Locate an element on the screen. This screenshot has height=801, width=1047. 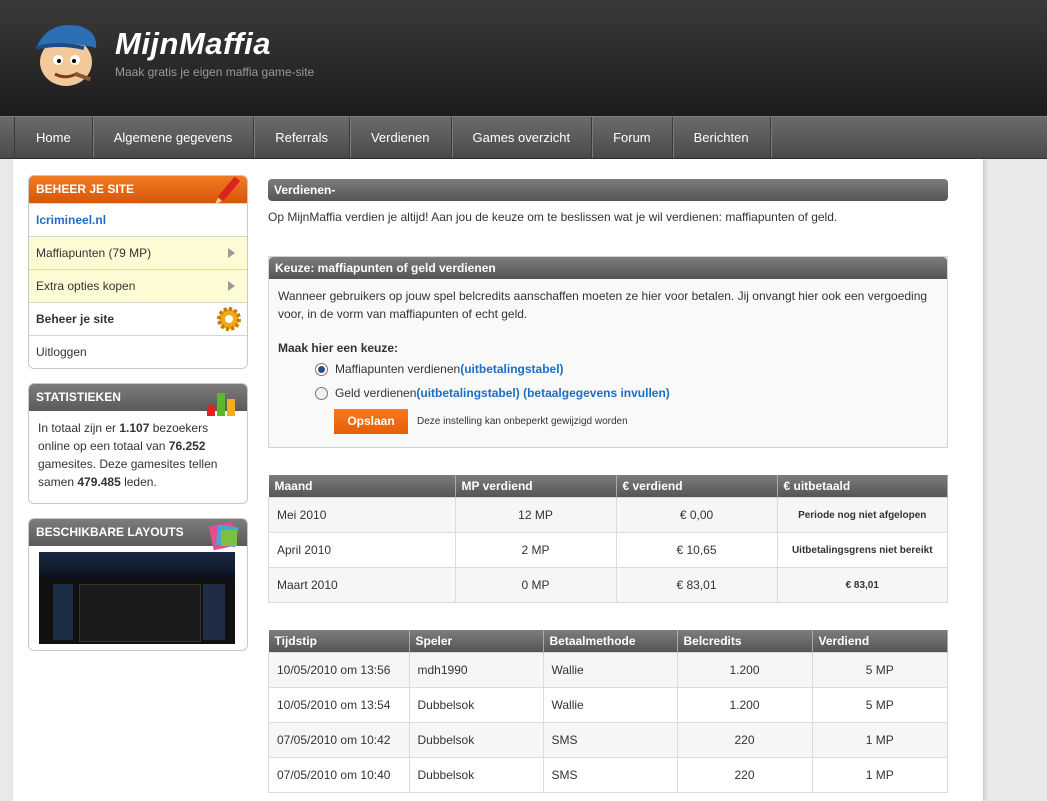
cell-mp: 0 MP is located at coordinates (535, 585).